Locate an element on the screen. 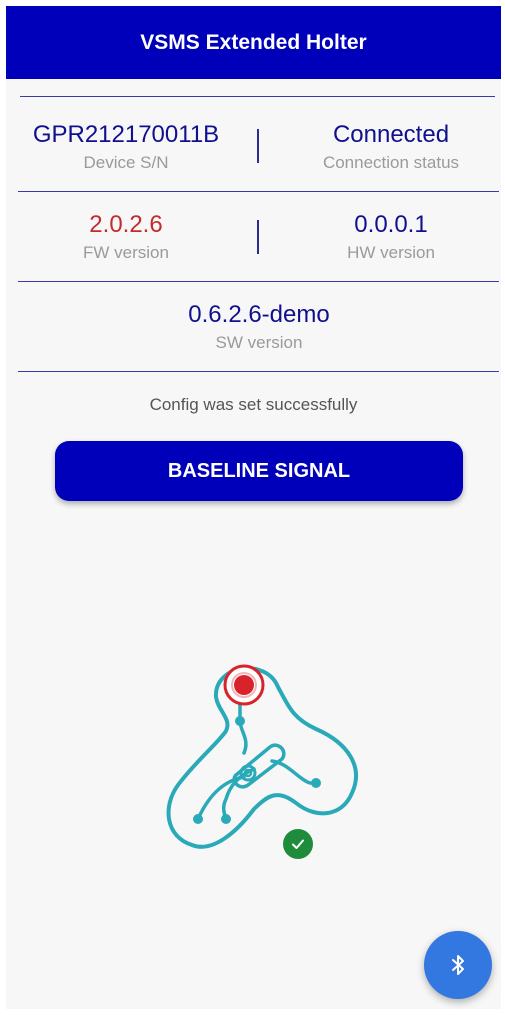  connection-status-value: Connected is located at coordinates (391, 134).